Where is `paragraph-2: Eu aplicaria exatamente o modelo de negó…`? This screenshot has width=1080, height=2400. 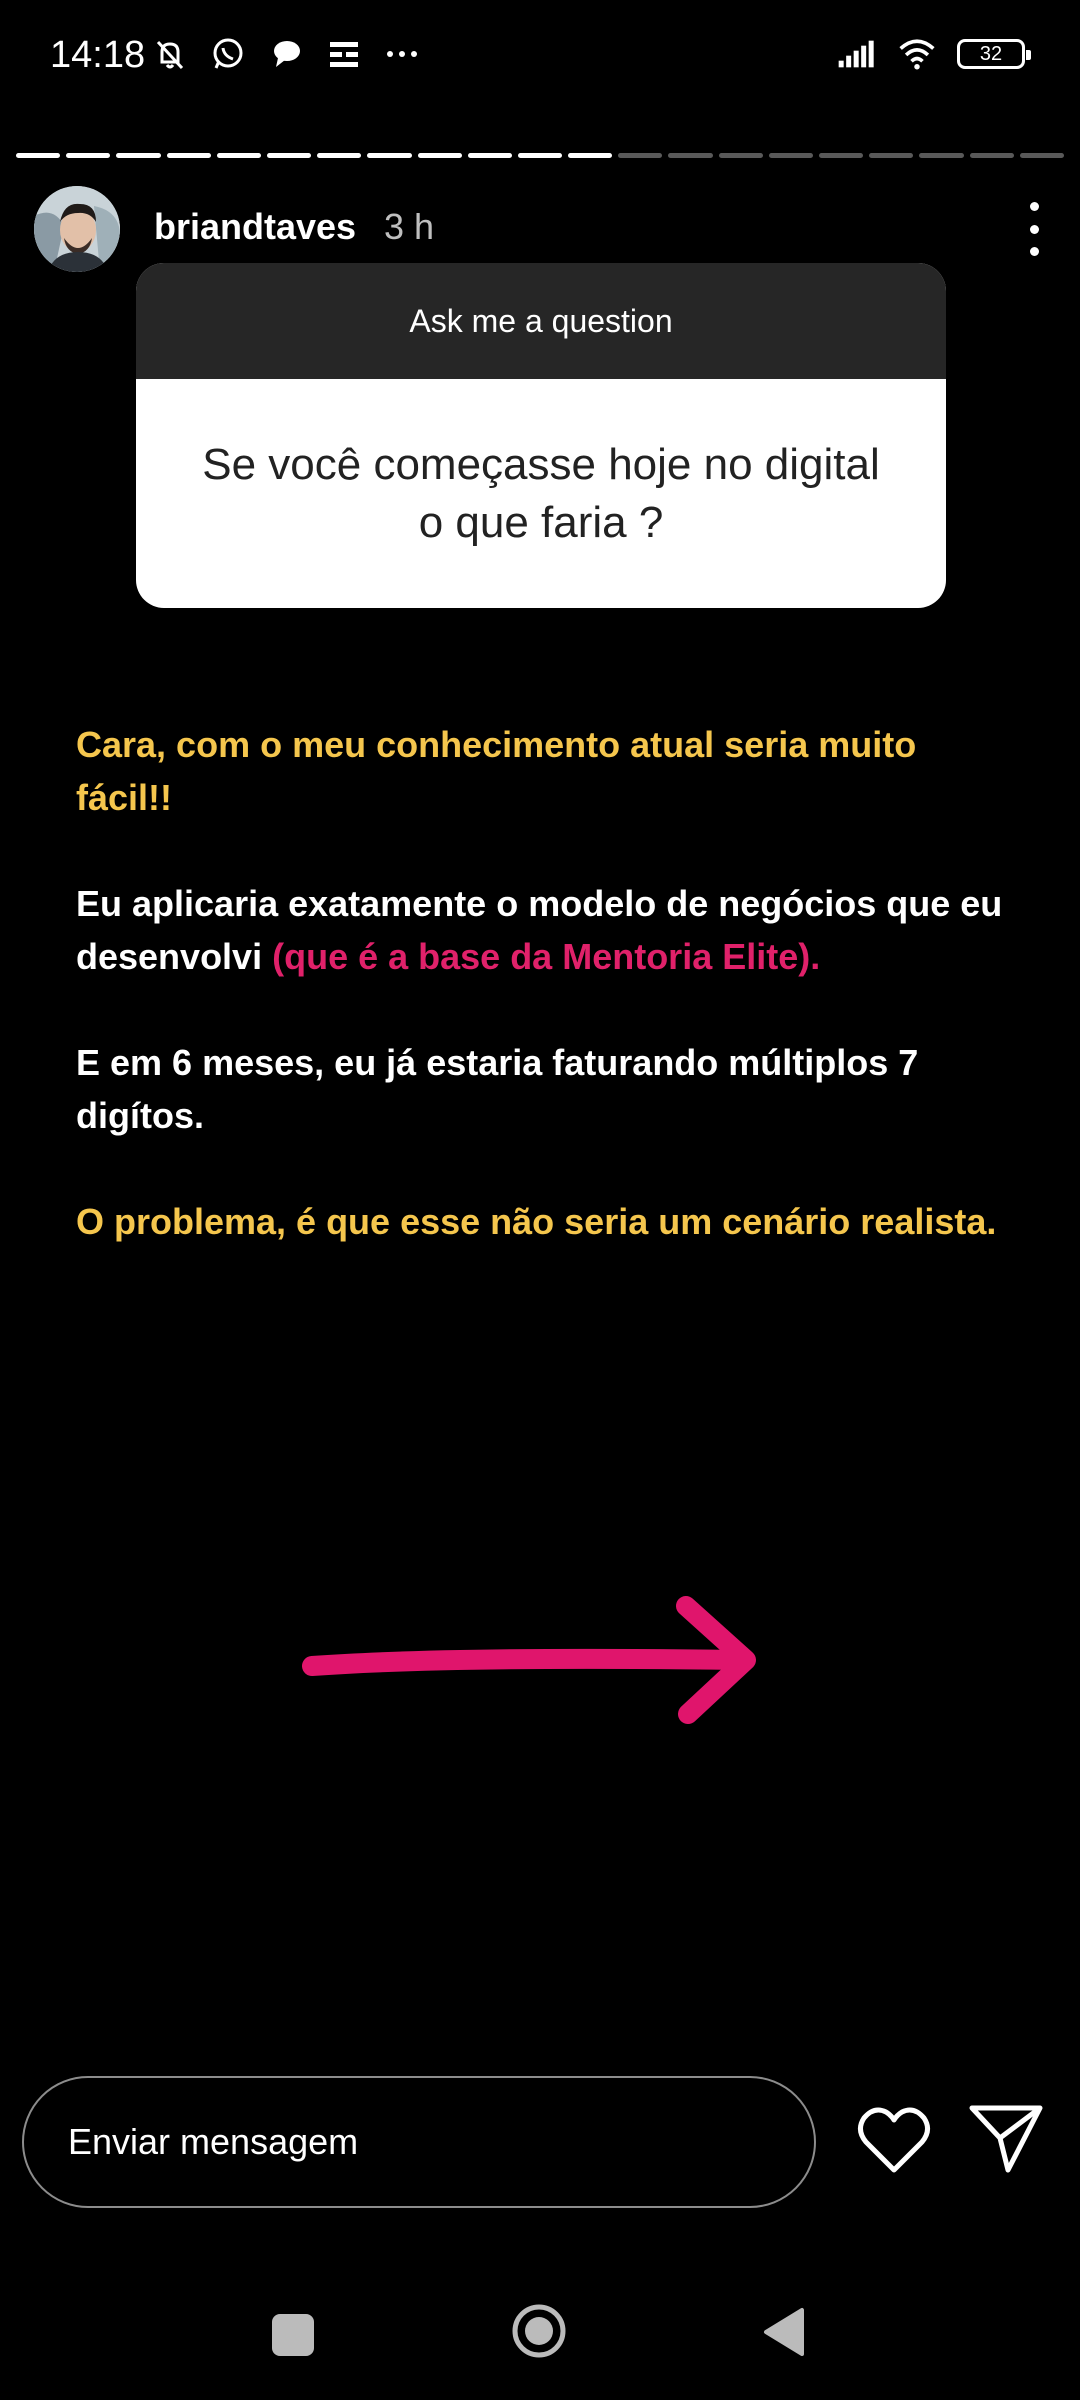
paragraph-2: Eu aplicaria exatamente o modelo de negó… is located at coordinates (546, 930).